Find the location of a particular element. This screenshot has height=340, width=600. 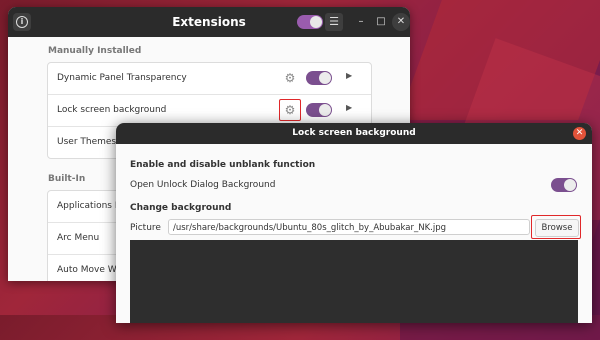

menu-button: ☰ is located at coordinates (334, 22).